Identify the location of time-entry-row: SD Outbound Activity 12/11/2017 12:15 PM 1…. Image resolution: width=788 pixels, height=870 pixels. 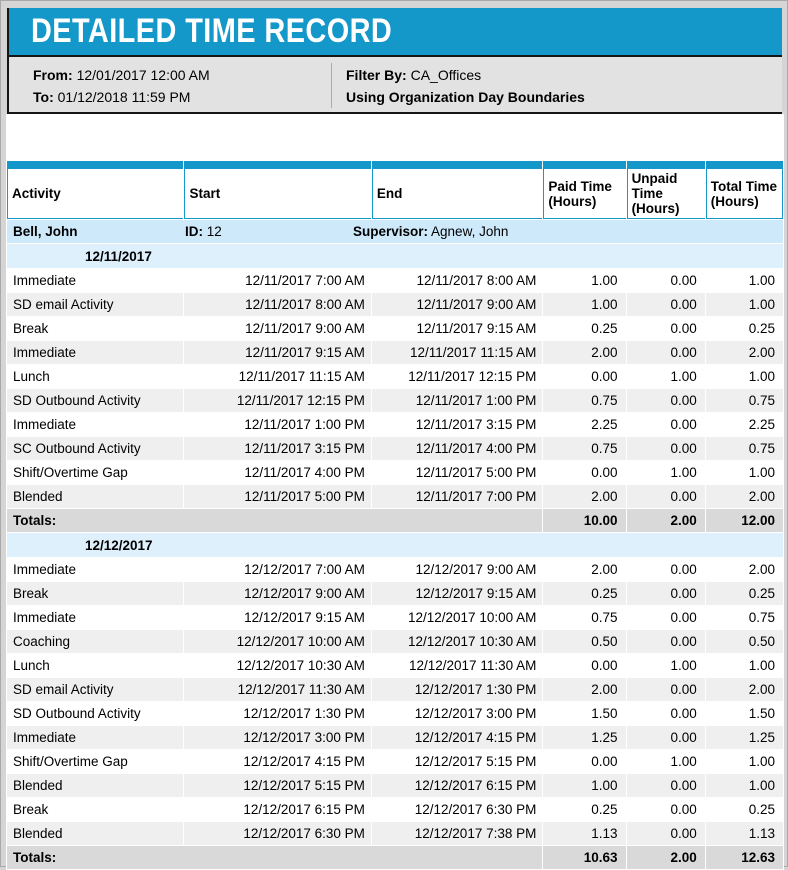
(395, 400).